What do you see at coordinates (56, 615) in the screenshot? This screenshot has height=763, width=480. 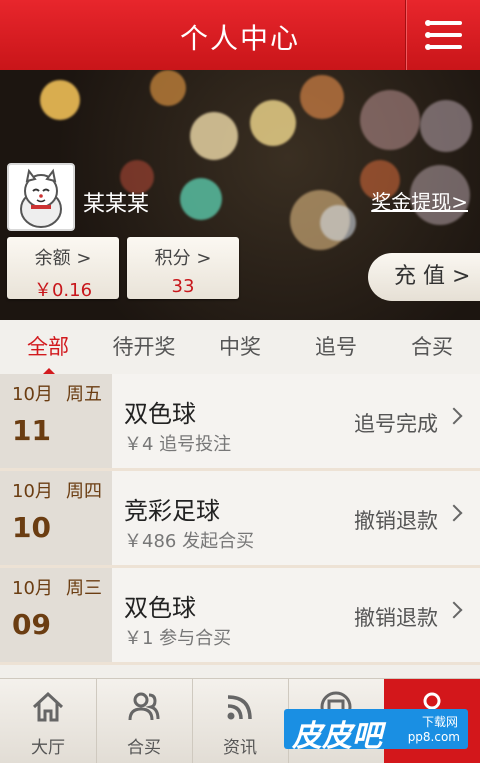 I see `record-date: 10月 周三 09` at bounding box center [56, 615].